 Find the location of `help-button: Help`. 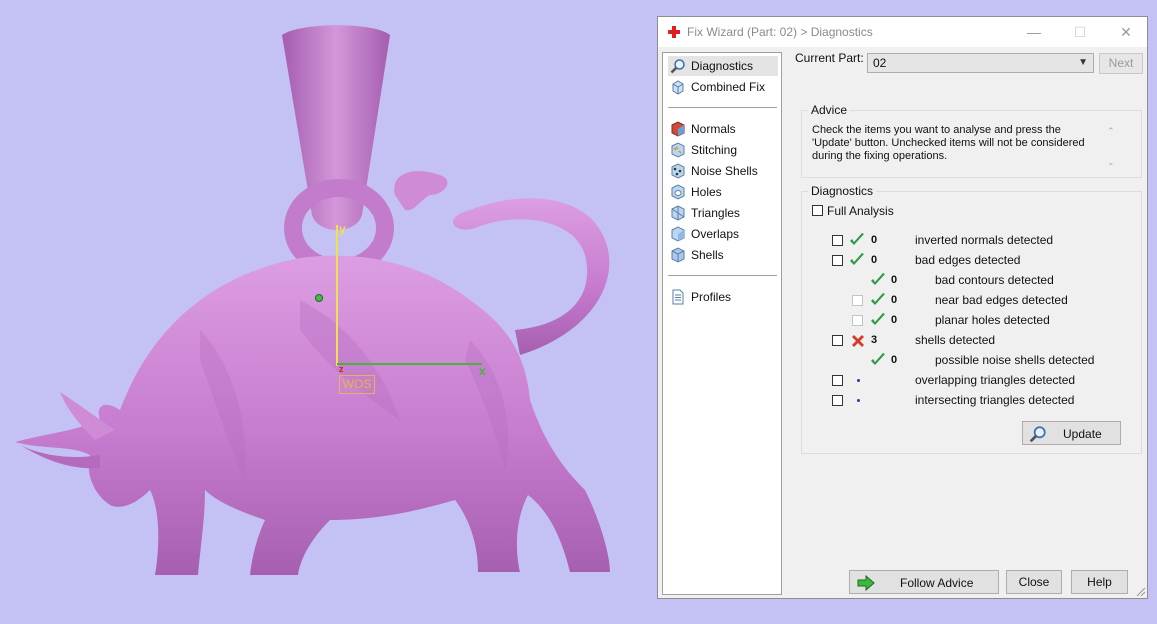

help-button: Help is located at coordinates (1099, 582).